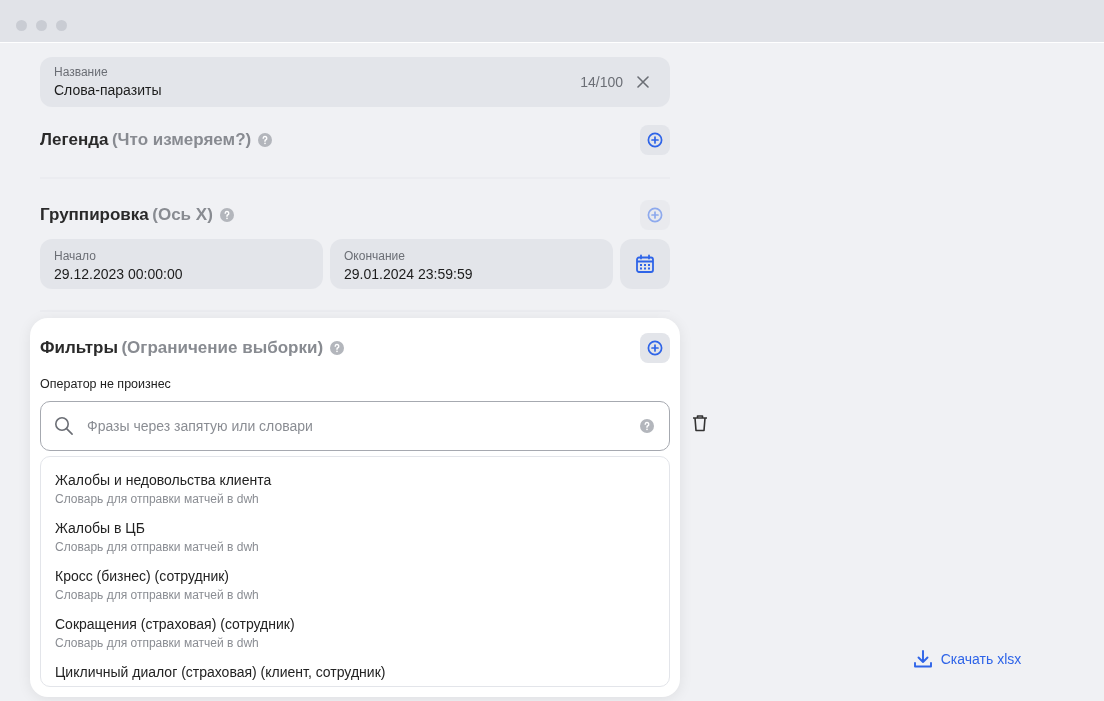  What do you see at coordinates (79, 347) in the screenshot?
I see `section-title: Фильтры` at bounding box center [79, 347].